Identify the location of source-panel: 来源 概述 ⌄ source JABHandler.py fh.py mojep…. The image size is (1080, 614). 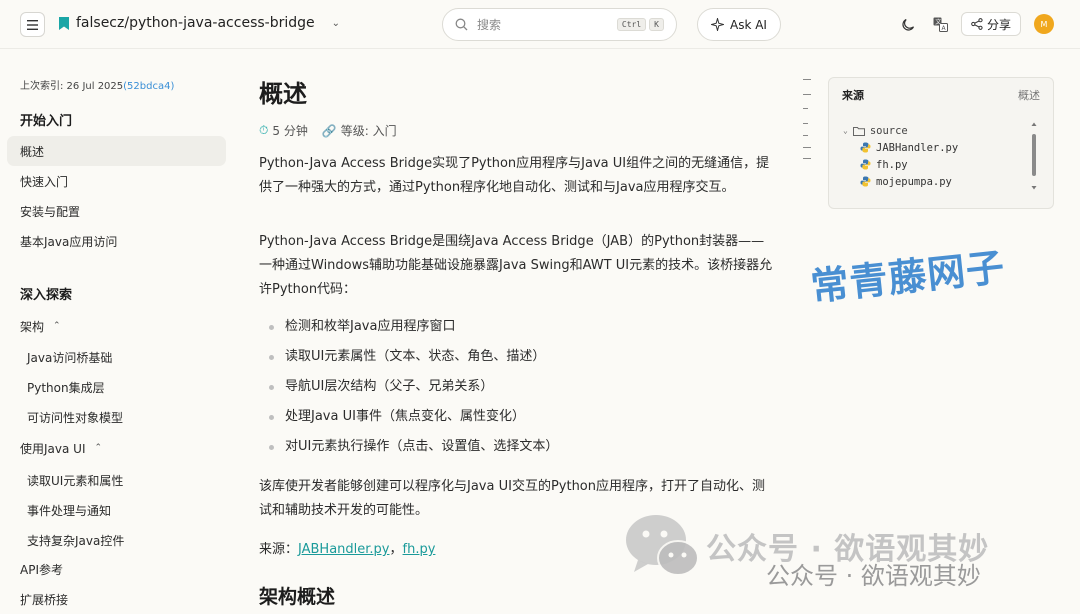
(941, 143).